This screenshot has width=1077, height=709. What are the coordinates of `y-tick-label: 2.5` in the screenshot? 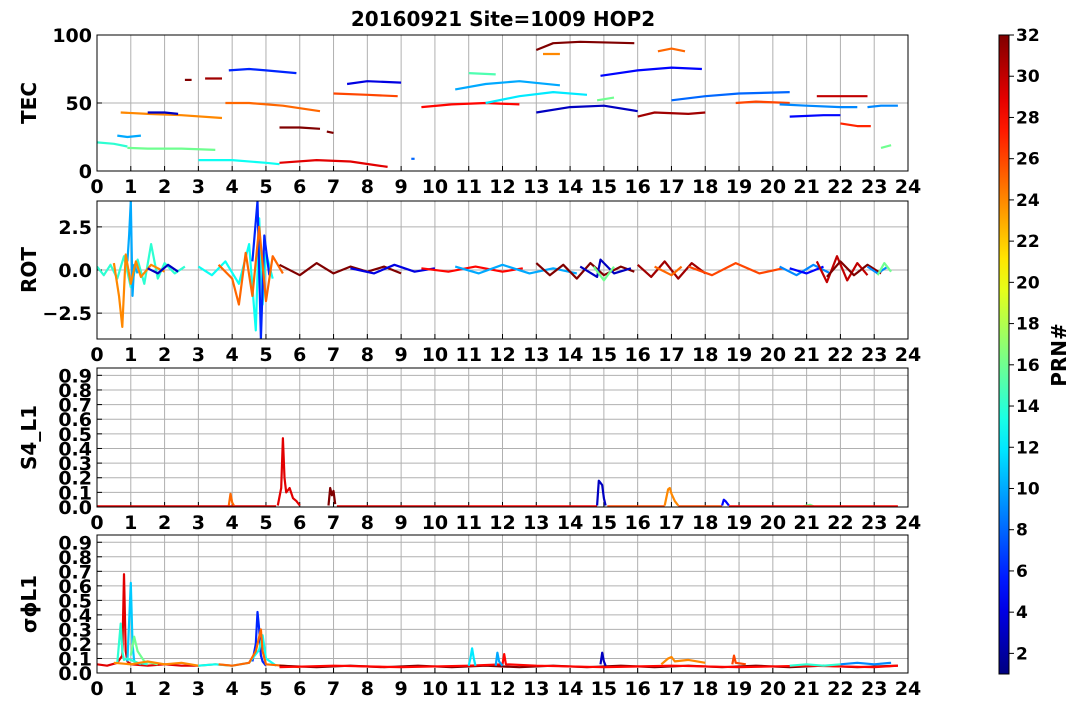 It's located at (75, 228).